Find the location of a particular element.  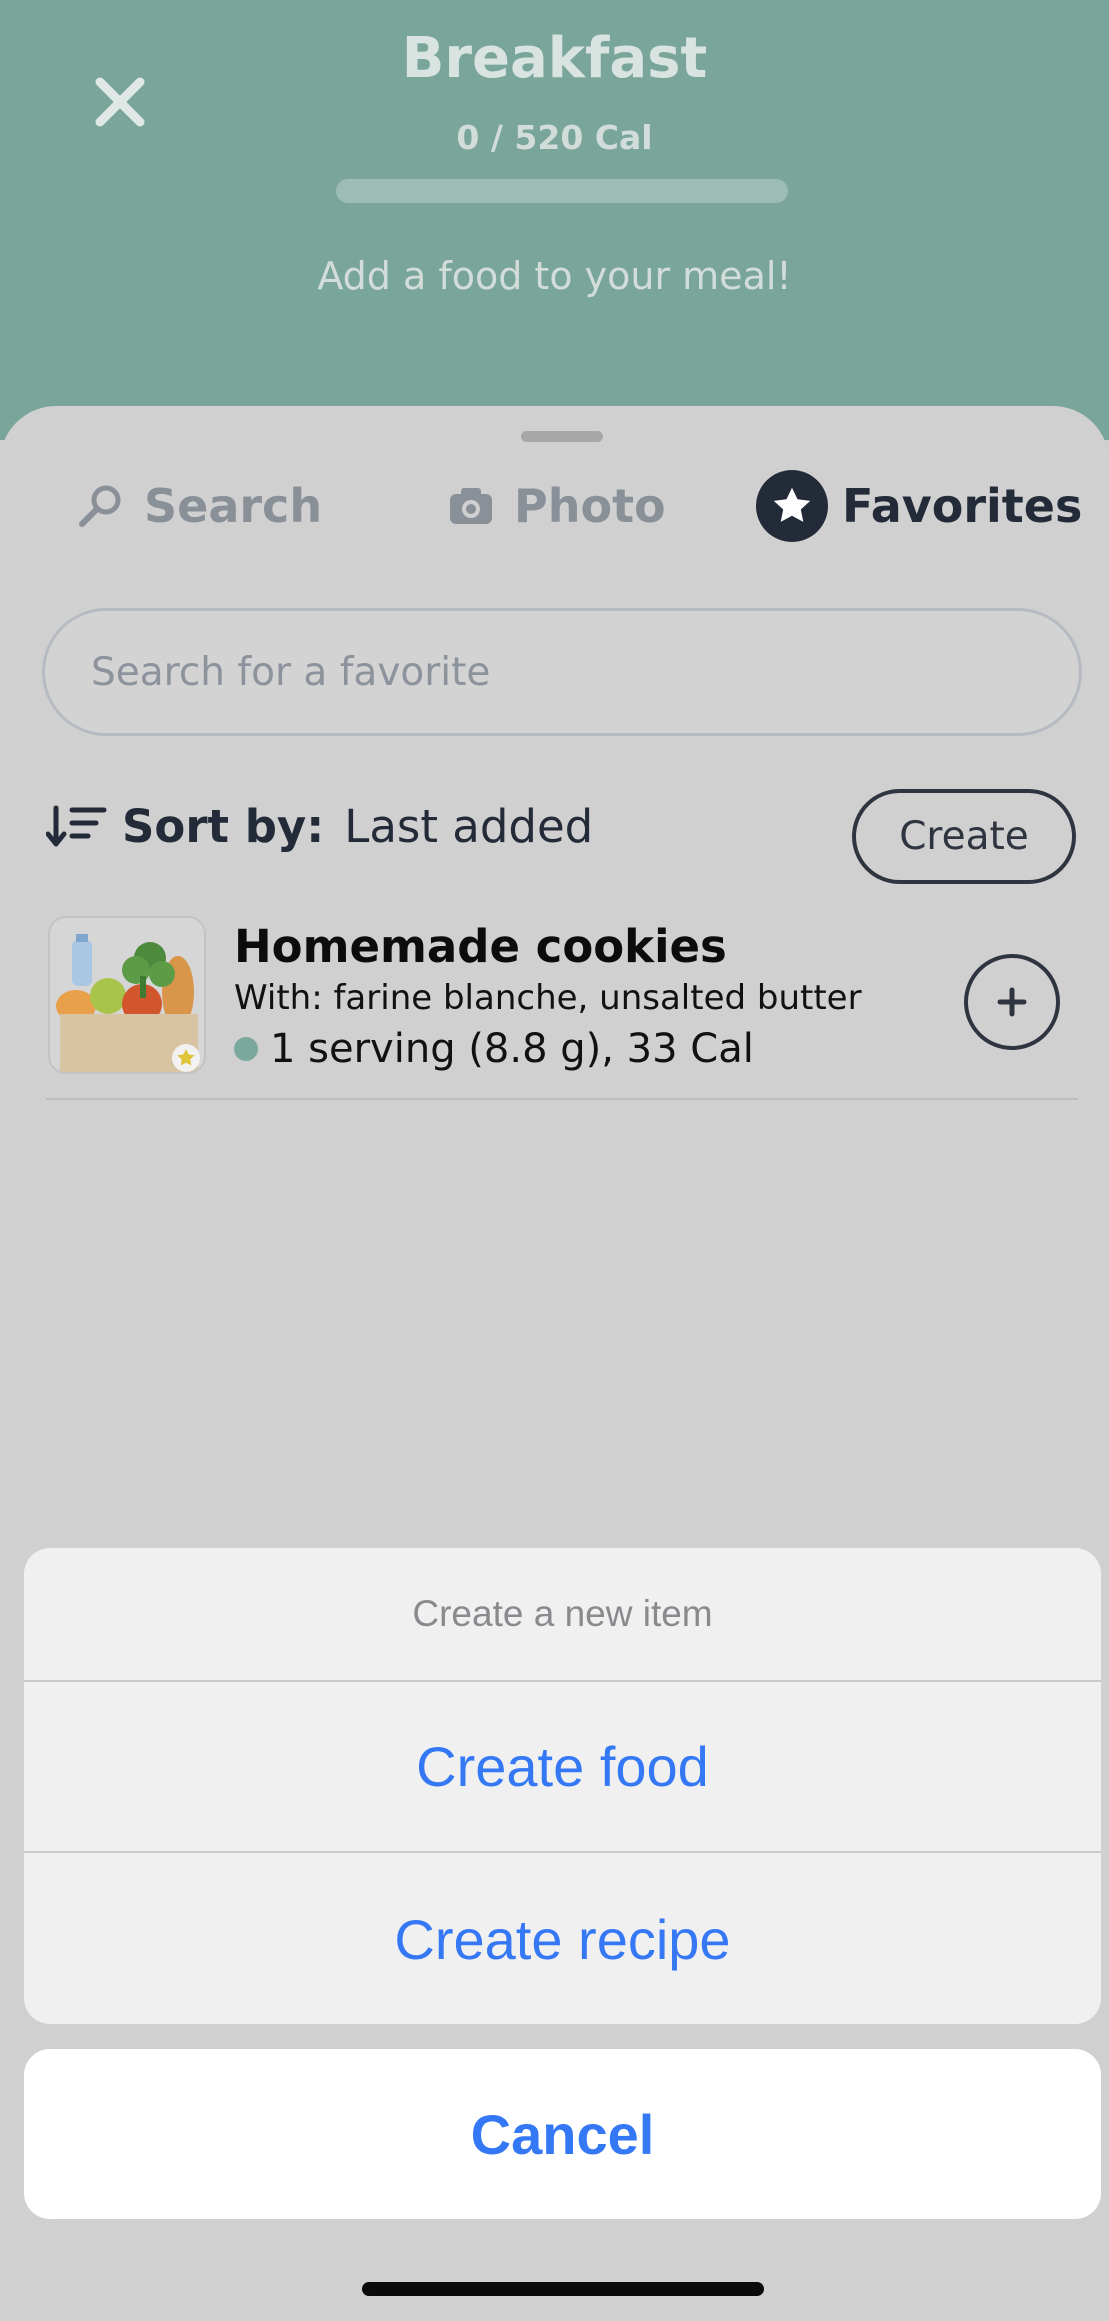

search-icon is located at coordinates (100, 506).